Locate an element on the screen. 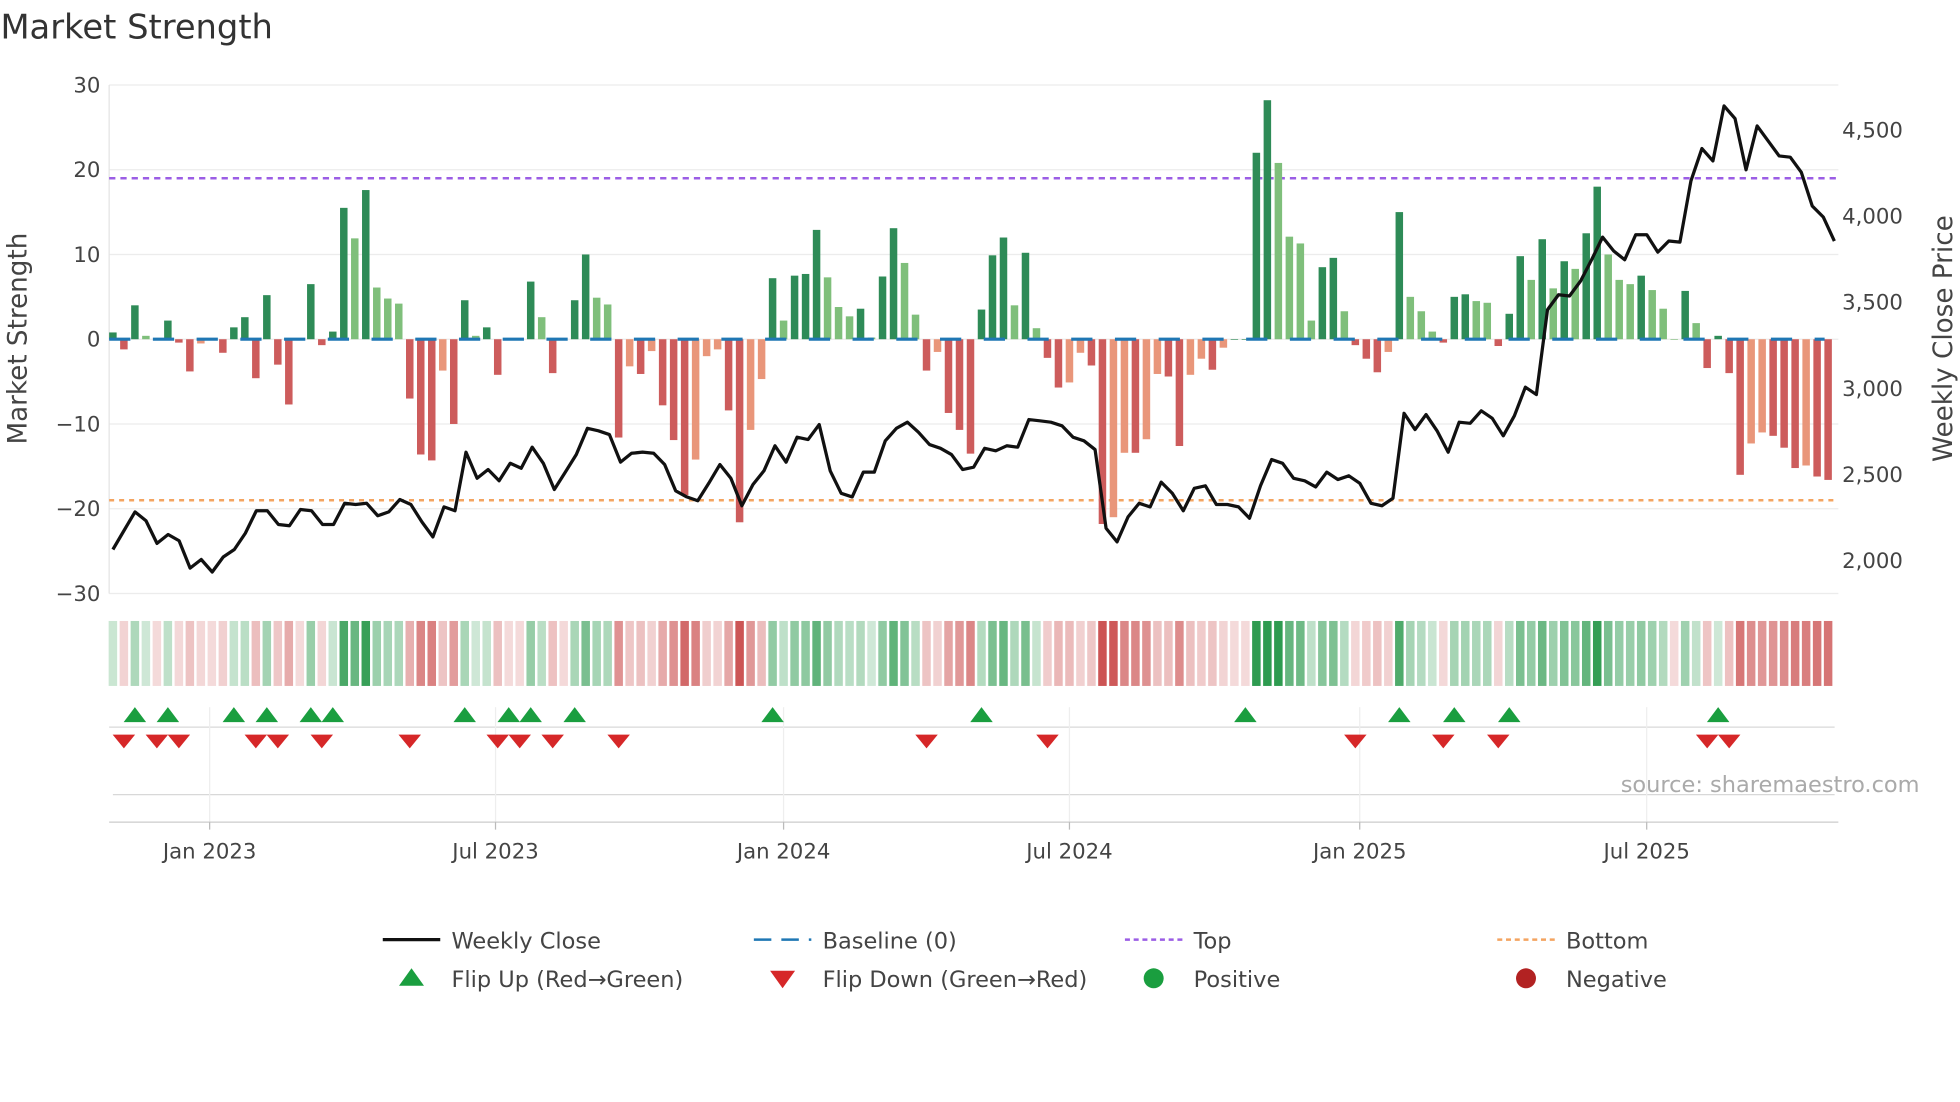 Image resolution: width=1960 pixels, height=1102 pixels. x-tick-label: Jan 2023 is located at coordinates (209, 851).